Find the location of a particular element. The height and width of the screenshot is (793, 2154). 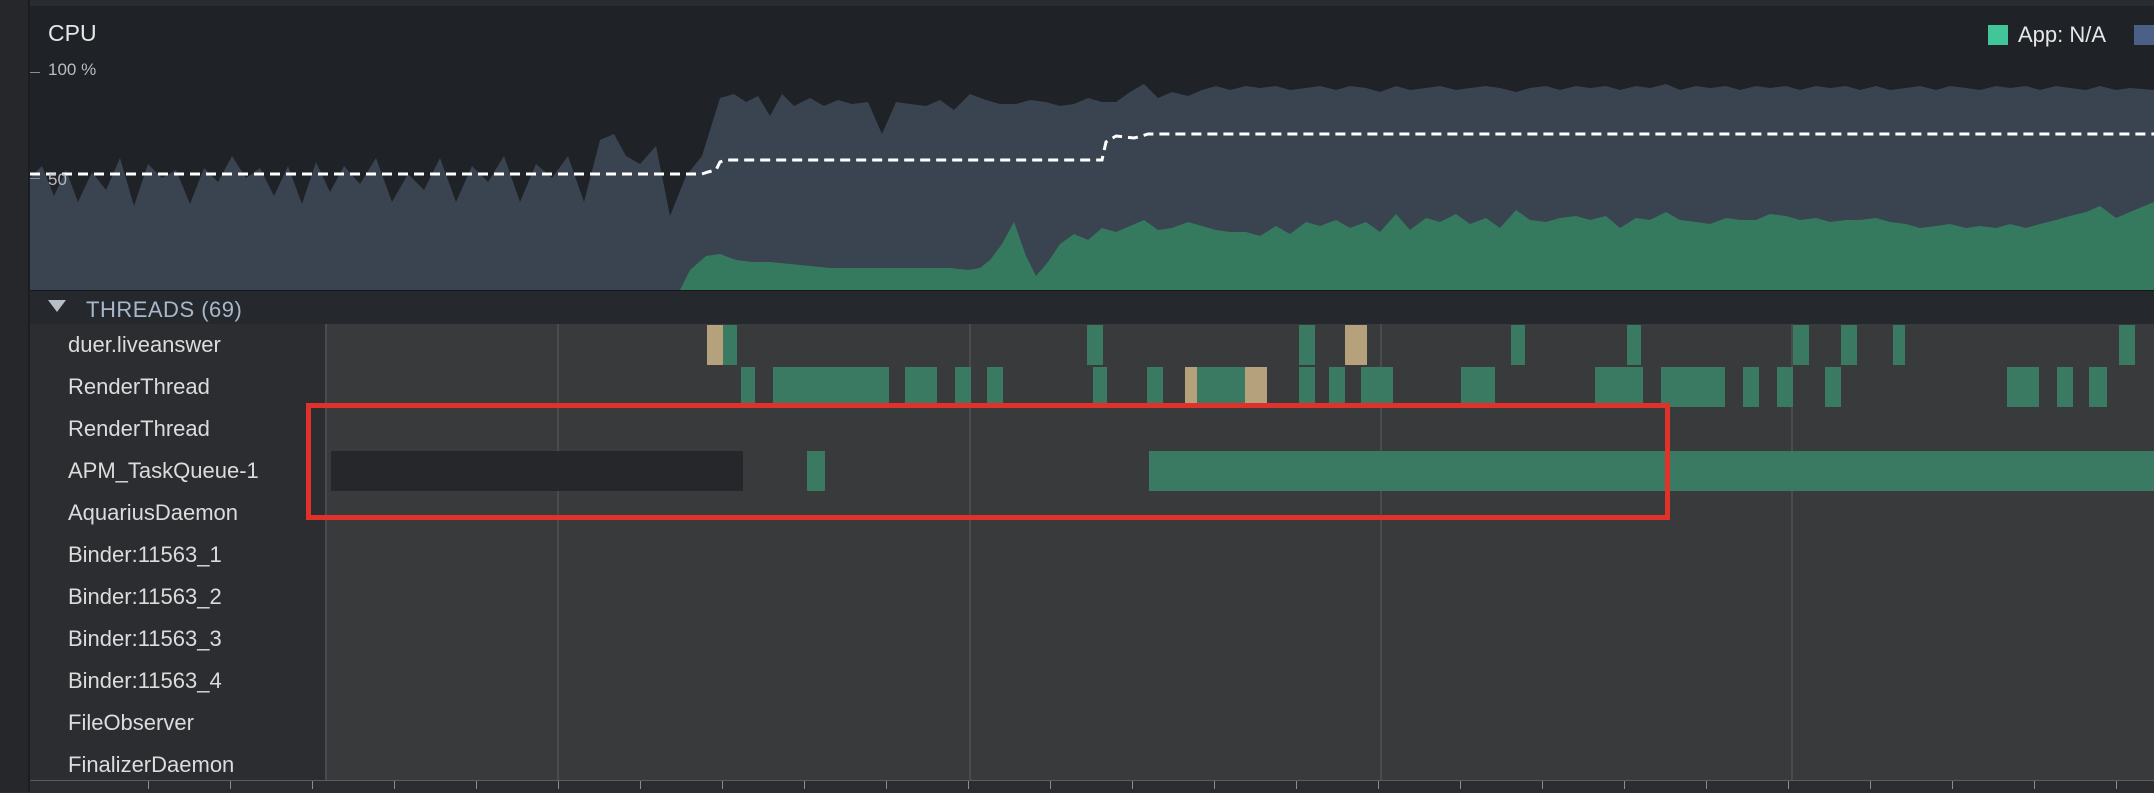

cpu-title: CPU is located at coordinates (72, 33).